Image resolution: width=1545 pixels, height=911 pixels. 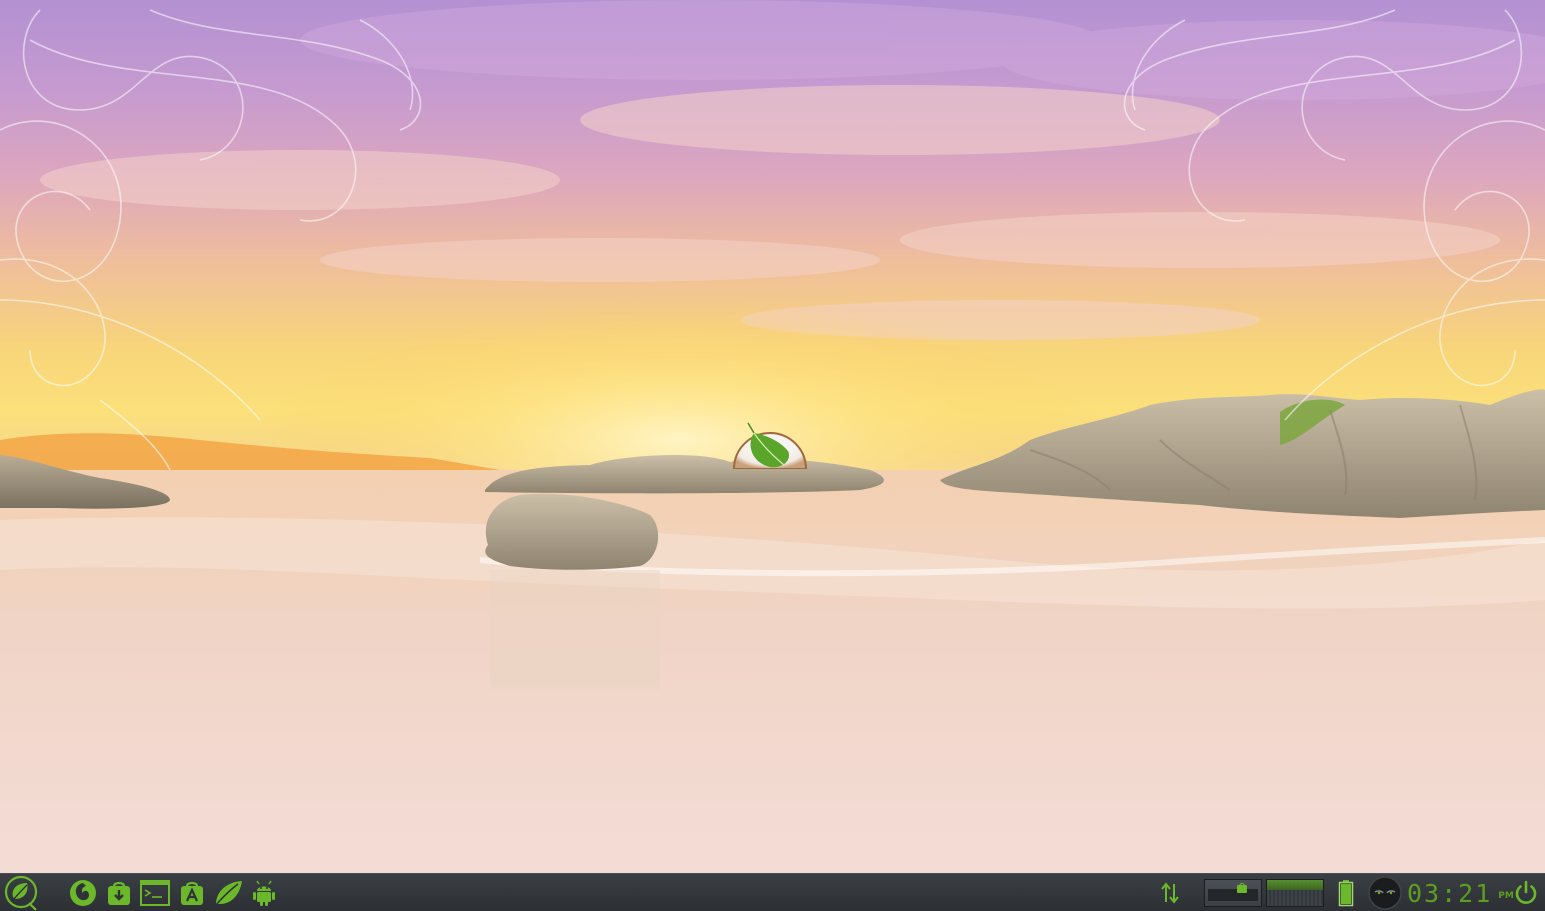 I want to click on firefox-launcher, so click(x=83, y=893).